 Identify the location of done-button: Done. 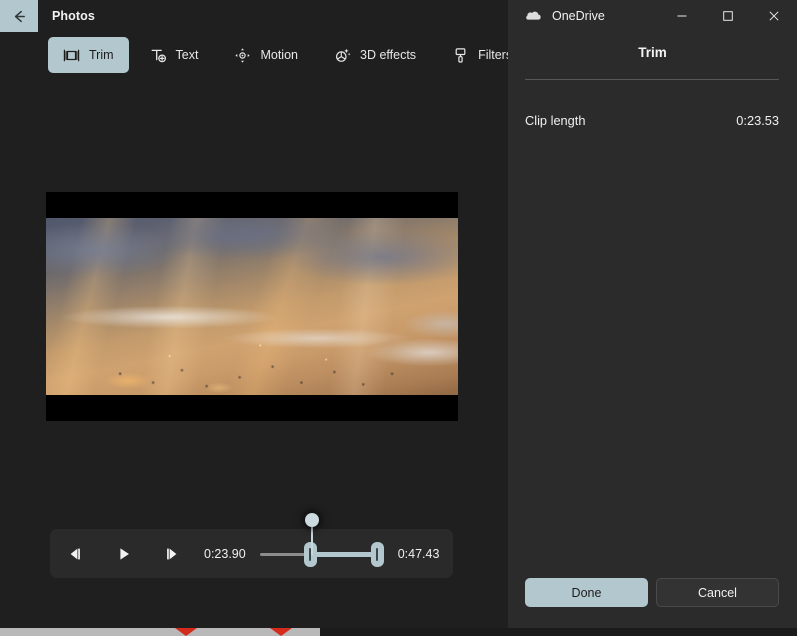
(586, 592).